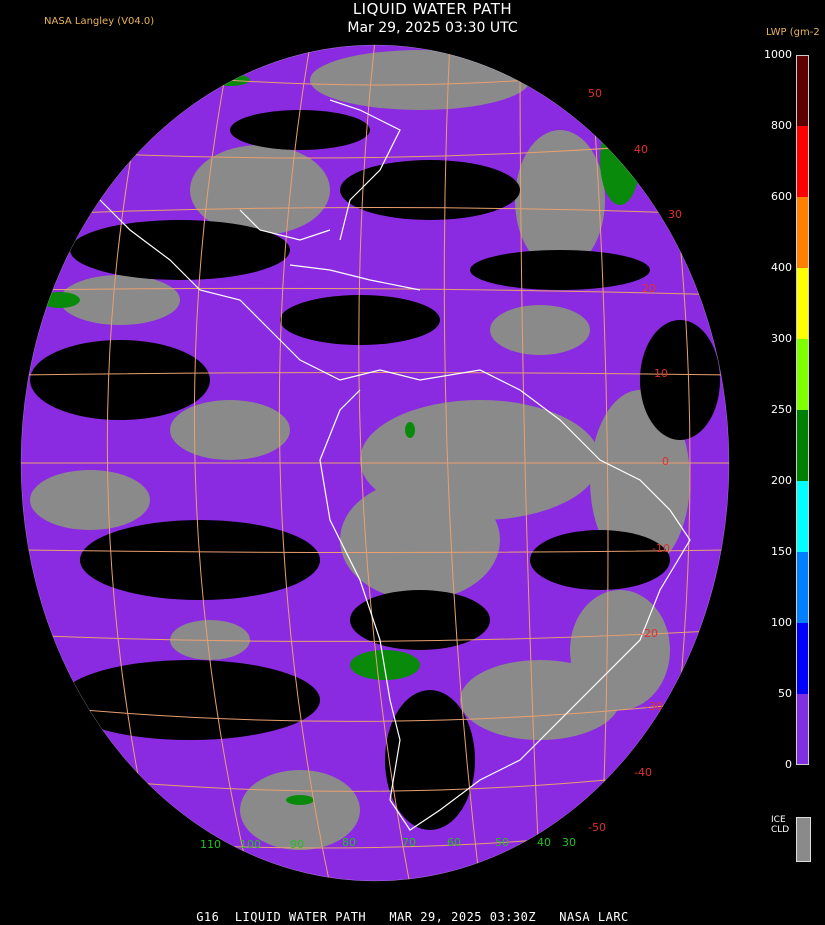  Describe the element at coordinates (788, 764) in the screenshot. I see `color-bar-tick-label: 0` at that location.